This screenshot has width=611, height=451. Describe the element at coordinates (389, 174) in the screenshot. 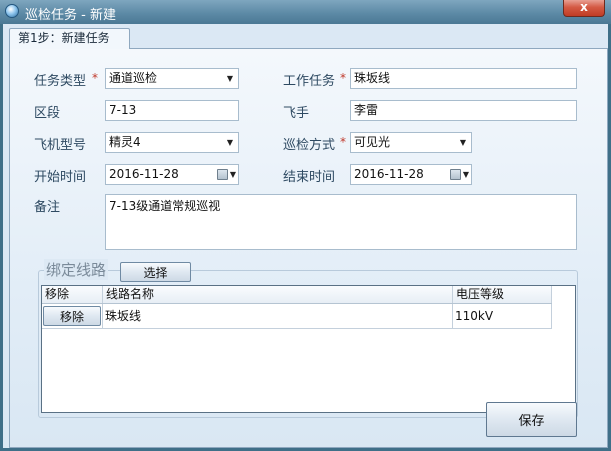

I see `end-time-value: 2016-11-28` at that location.